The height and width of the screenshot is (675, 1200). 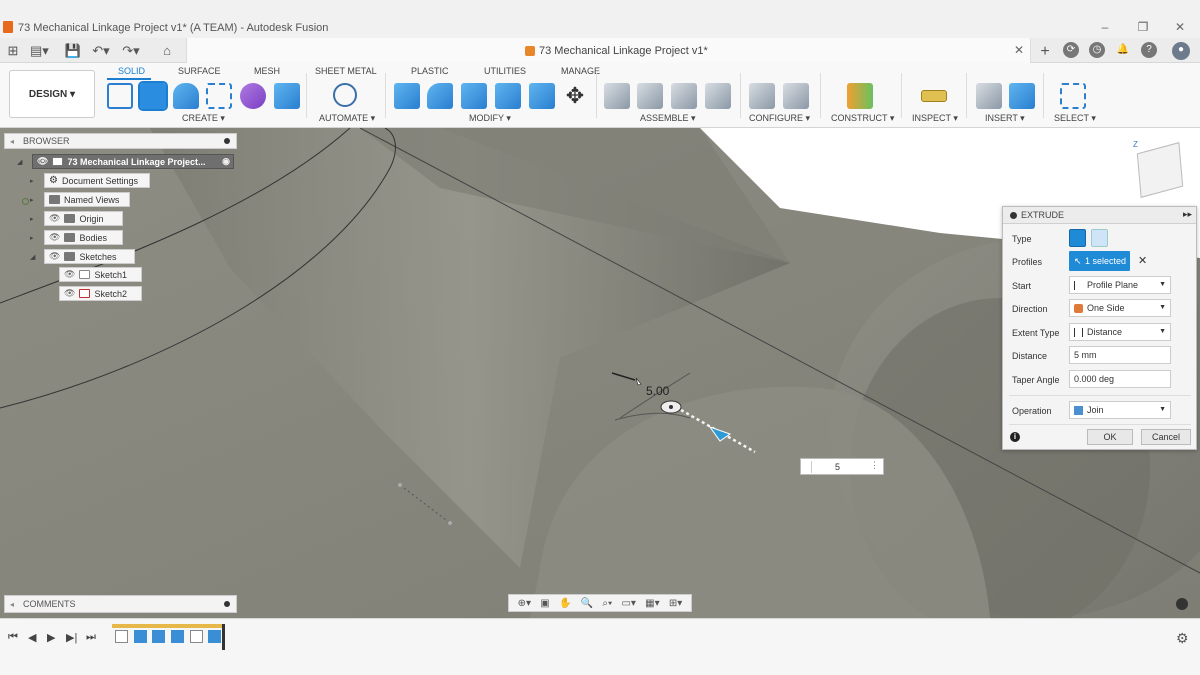 What do you see at coordinates (668, 118) in the screenshot?
I see `assemble-group-label: ASSEMBLE ▾` at bounding box center [668, 118].